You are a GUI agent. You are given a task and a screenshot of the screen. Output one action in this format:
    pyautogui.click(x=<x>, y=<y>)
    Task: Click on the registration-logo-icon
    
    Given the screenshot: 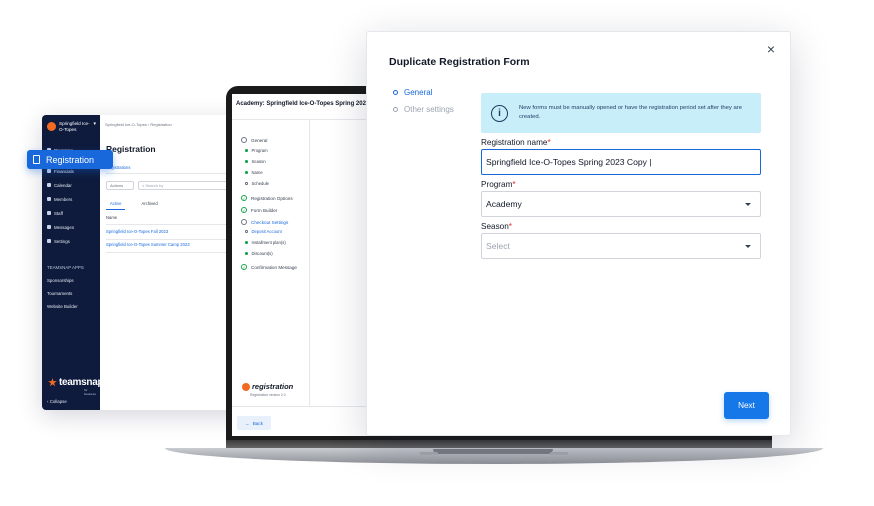 What is the action you would take?
    pyautogui.click(x=246, y=386)
    